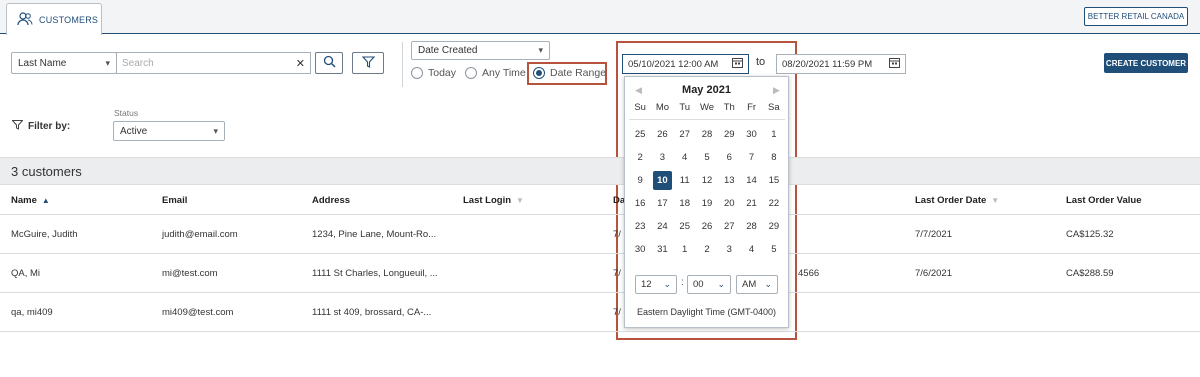  I want to click on calendar-day: 14, so click(751, 180).